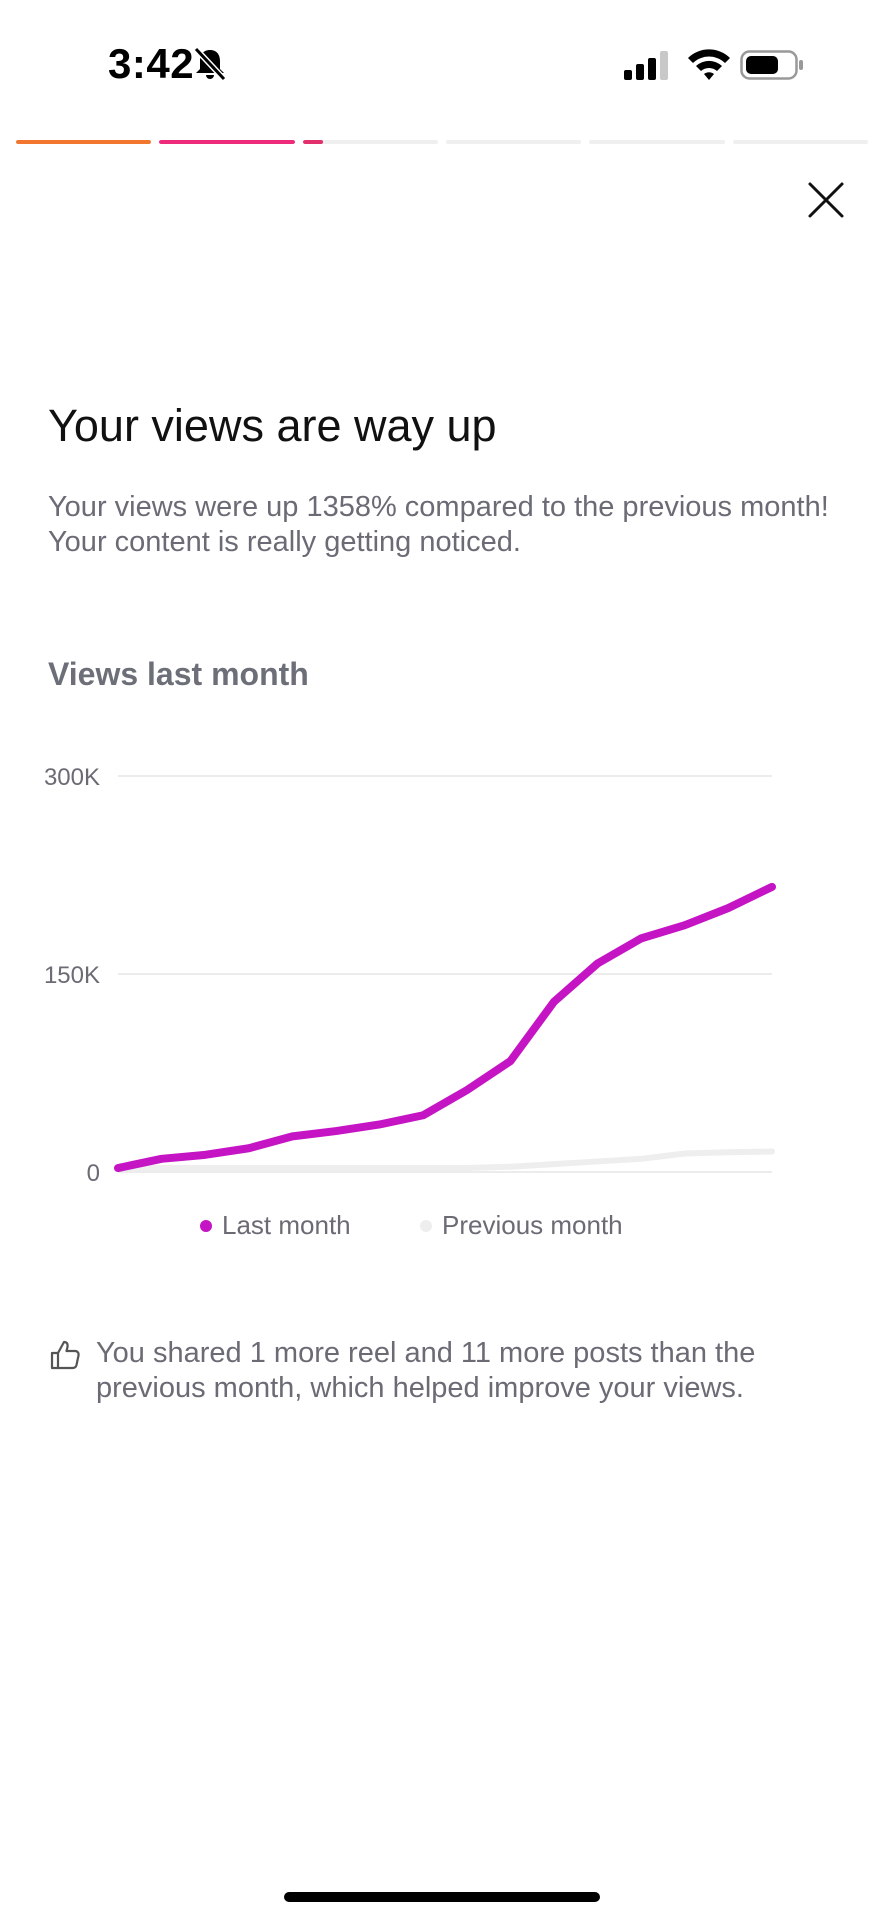 Image resolution: width=884 pixels, height=1920 pixels. Describe the element at coordinates (445, 1027) in the screenshot. I see `series-line-last-month` at that location.